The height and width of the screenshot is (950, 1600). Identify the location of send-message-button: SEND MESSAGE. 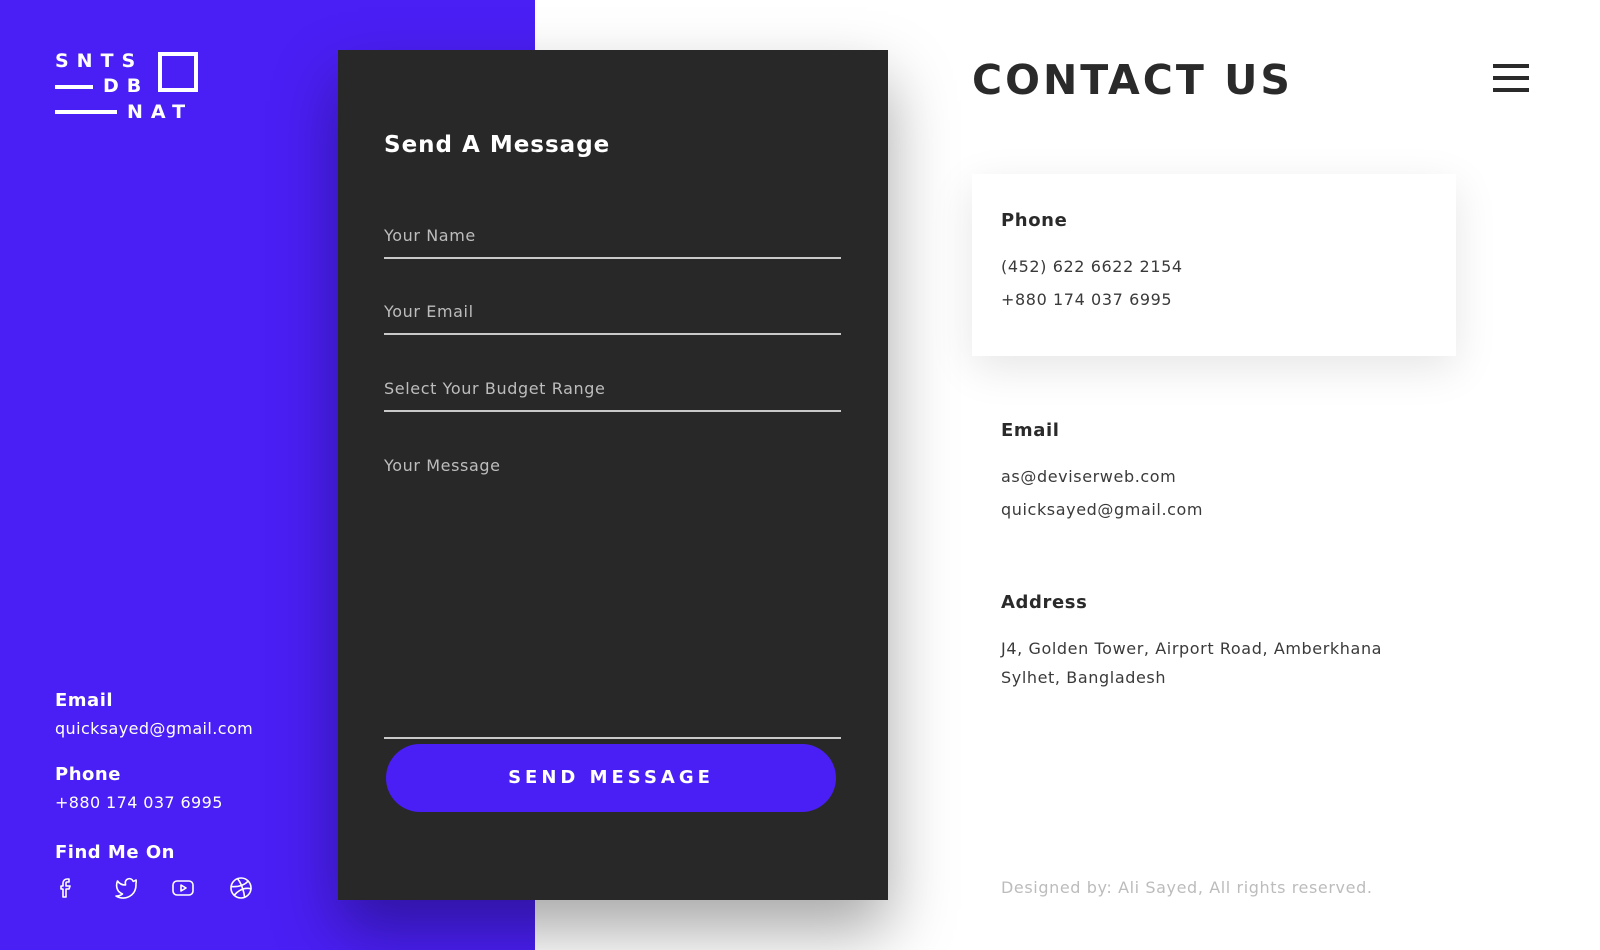
(611, 778).